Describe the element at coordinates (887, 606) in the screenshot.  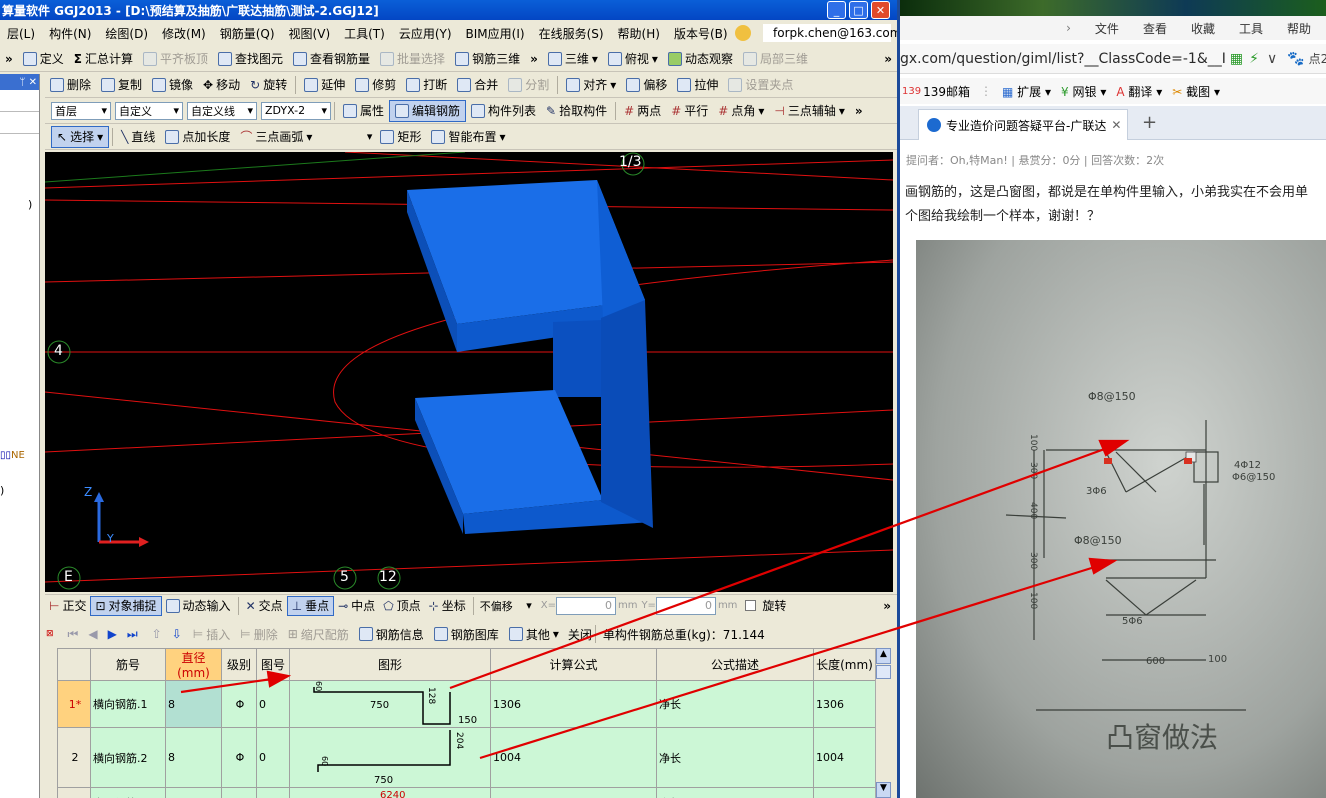
I see `overflow-chevron-icon-5: »` at that location.